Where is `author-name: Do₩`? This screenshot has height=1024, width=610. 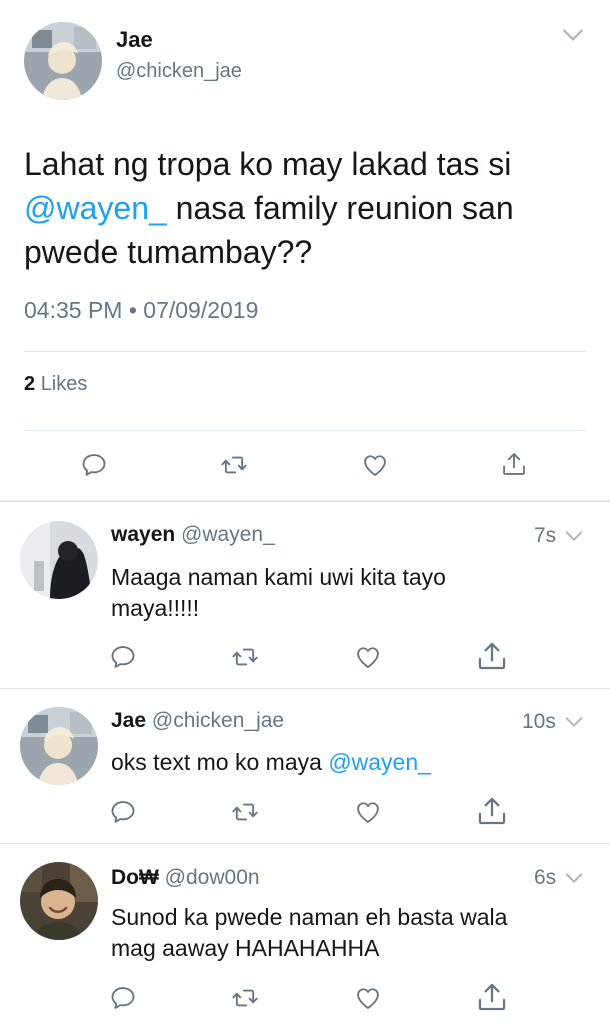 author-name: Do₩ is located at coordinates (135, 877).